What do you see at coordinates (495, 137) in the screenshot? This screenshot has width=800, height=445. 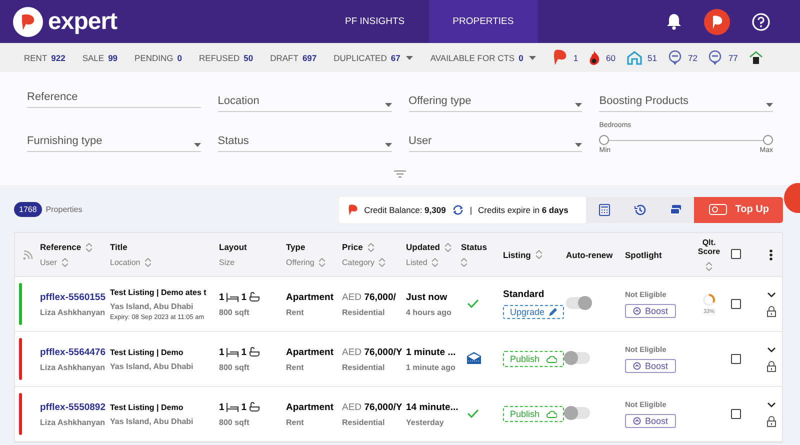 I see `dropdown-field: User` at bounding box center [495, 137].